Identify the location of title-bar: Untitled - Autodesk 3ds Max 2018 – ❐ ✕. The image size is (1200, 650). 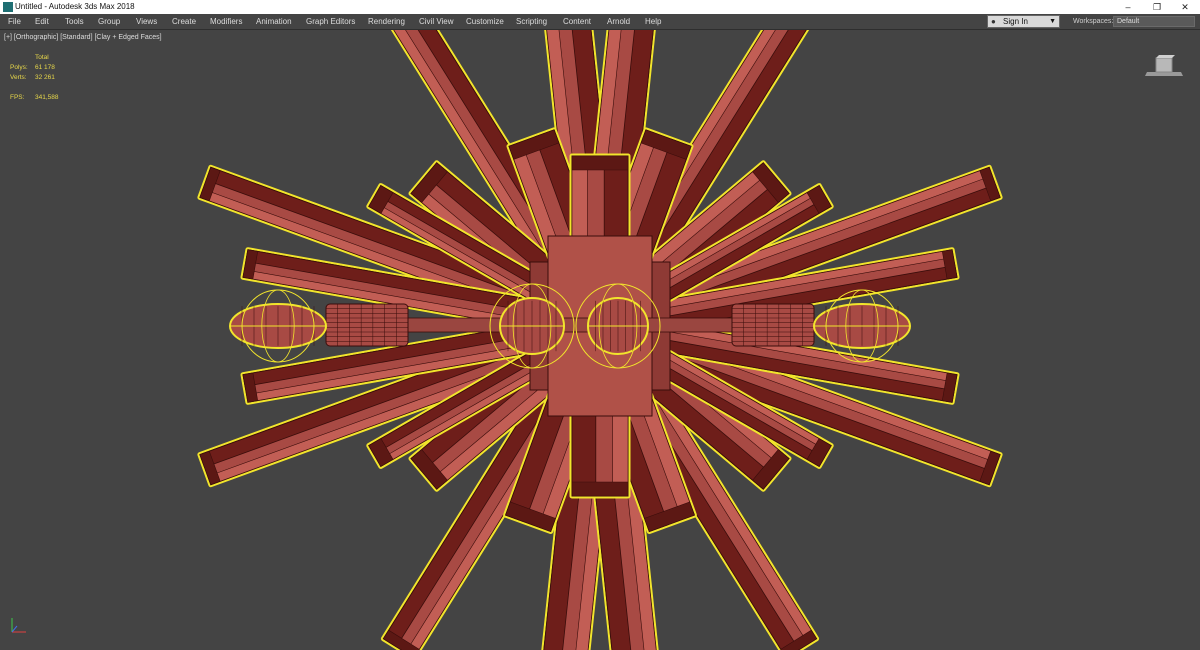
(600, 7).